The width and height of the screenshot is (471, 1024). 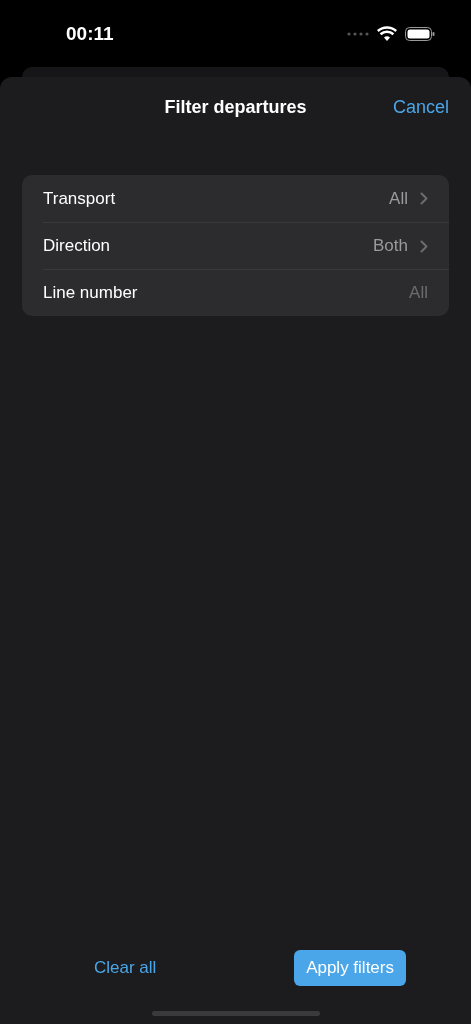 I want to click on filter-label: Transport, so click(x=80, y=198).